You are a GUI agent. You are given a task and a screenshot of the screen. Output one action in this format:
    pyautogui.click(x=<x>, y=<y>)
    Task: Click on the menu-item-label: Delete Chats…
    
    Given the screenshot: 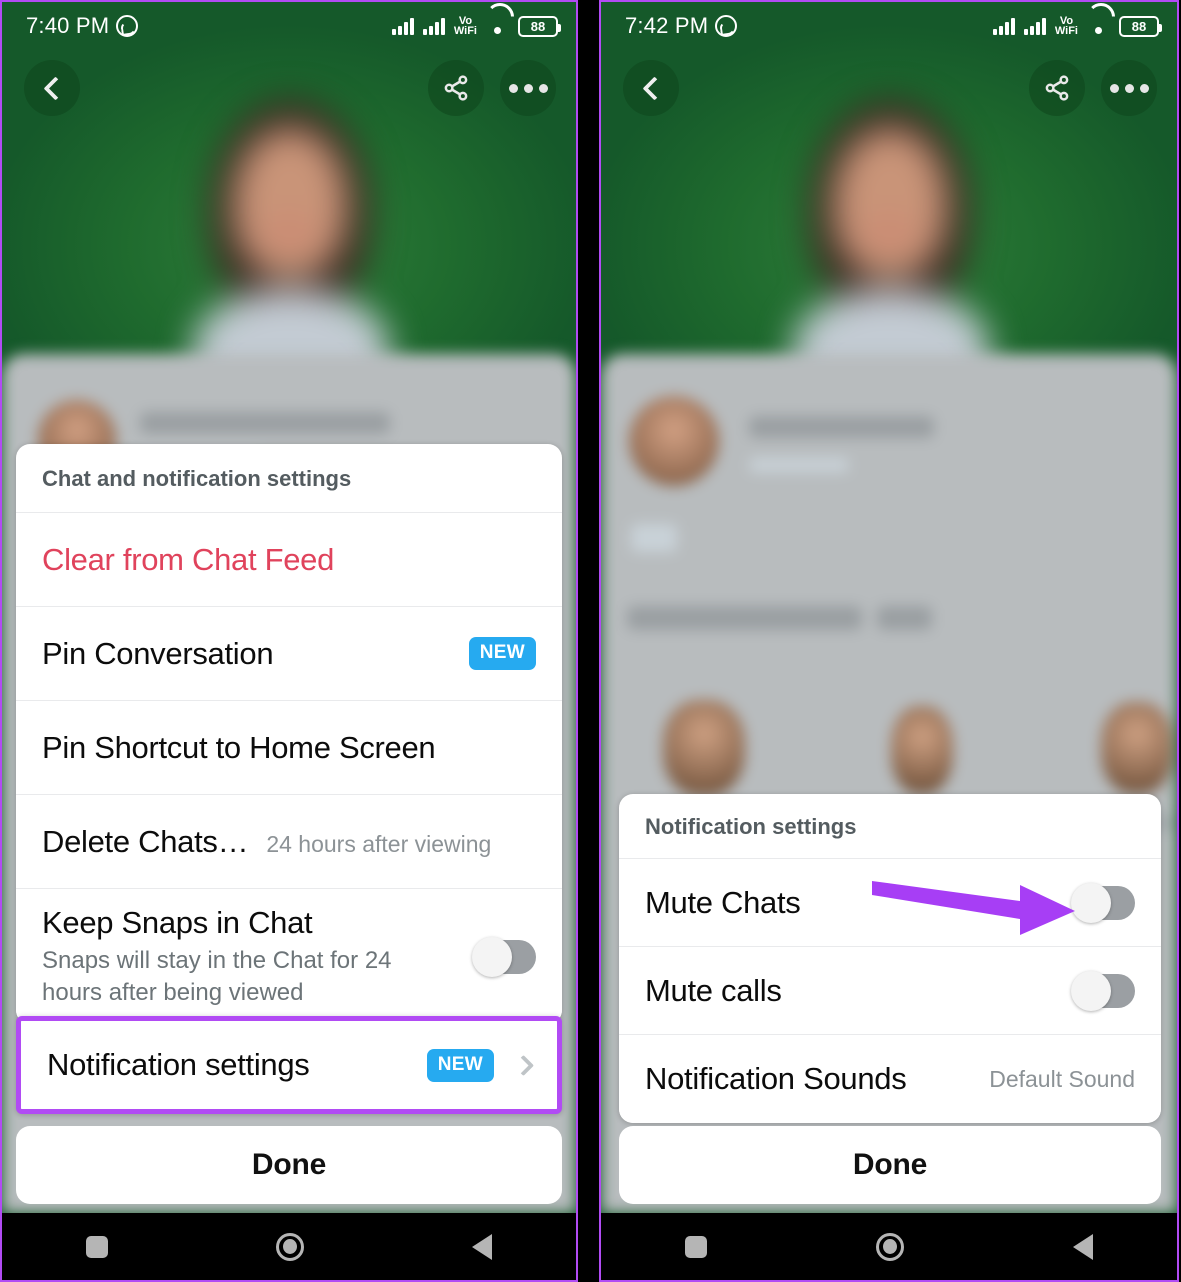 What is the action you would take?
    pyautogui.click(x=145, y=841)
    